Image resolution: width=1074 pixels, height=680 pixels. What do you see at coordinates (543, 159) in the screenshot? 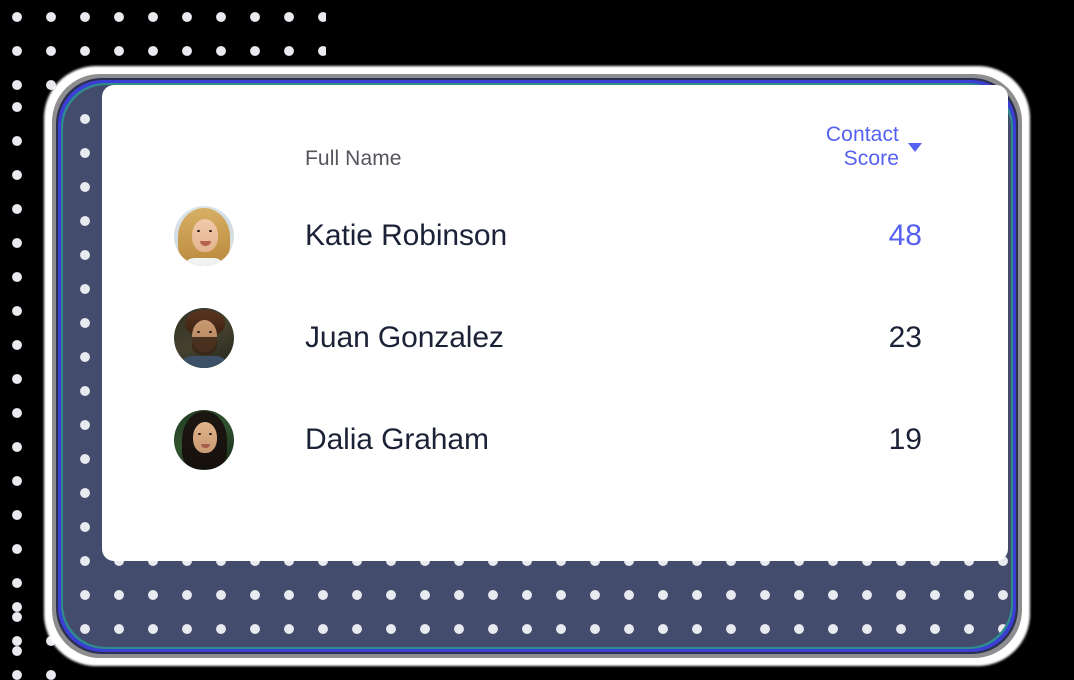
I see `header-cell-full-name: Full Name` at bounding box center [543, 159].